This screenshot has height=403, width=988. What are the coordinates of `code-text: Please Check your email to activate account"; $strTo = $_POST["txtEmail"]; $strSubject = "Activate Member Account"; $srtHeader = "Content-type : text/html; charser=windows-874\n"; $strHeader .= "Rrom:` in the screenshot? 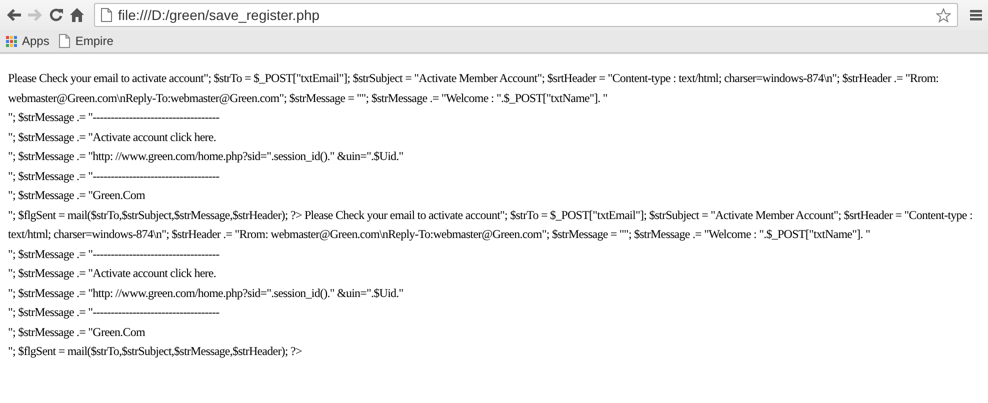 It's located at (473, 78).